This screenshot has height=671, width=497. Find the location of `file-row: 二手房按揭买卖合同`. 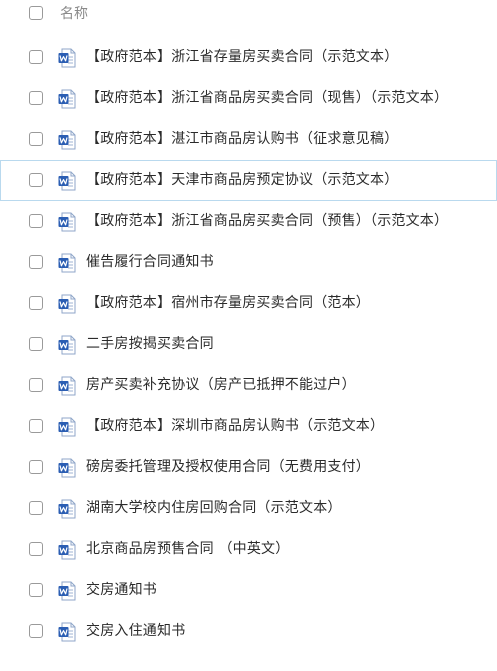

file-row: 二手房按揭买卖合同 is located at coordinates (248, 344).